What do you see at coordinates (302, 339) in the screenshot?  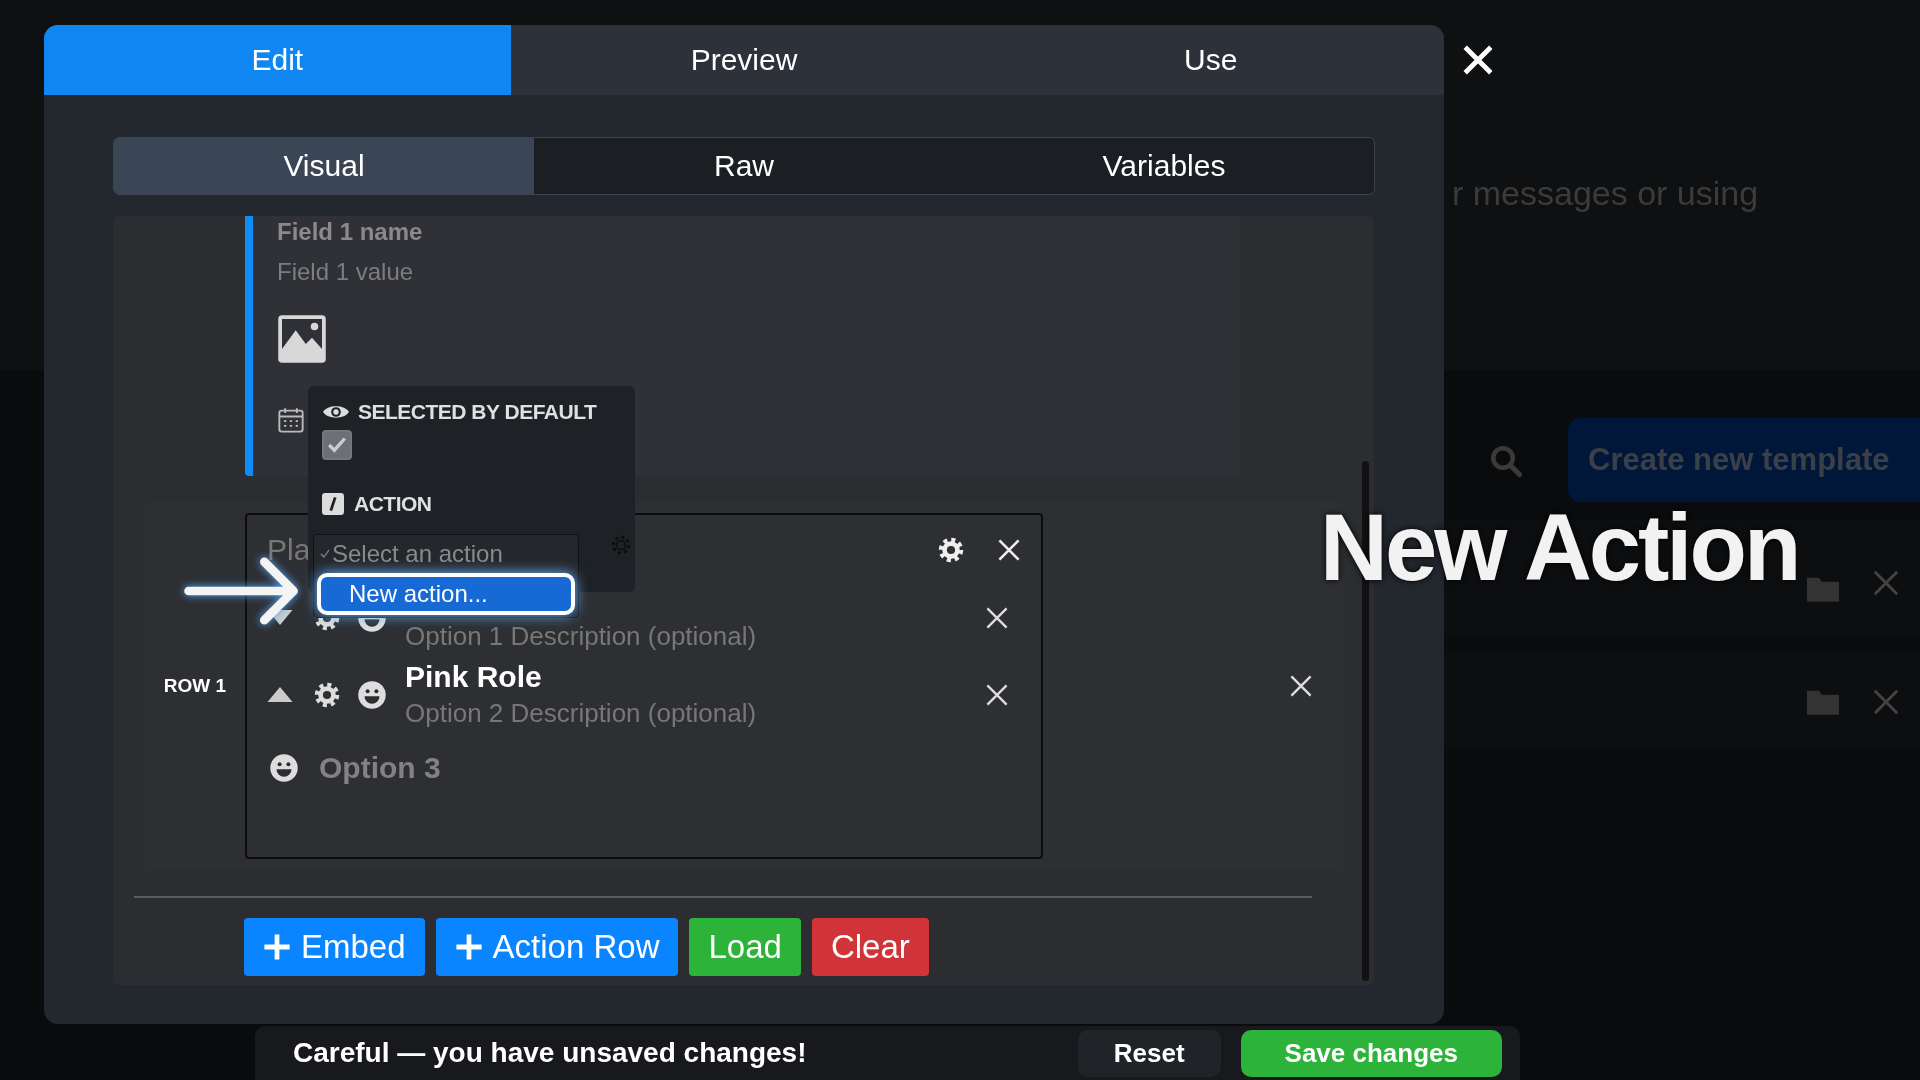 I see `image-icon` at bounding box center [302, 339].